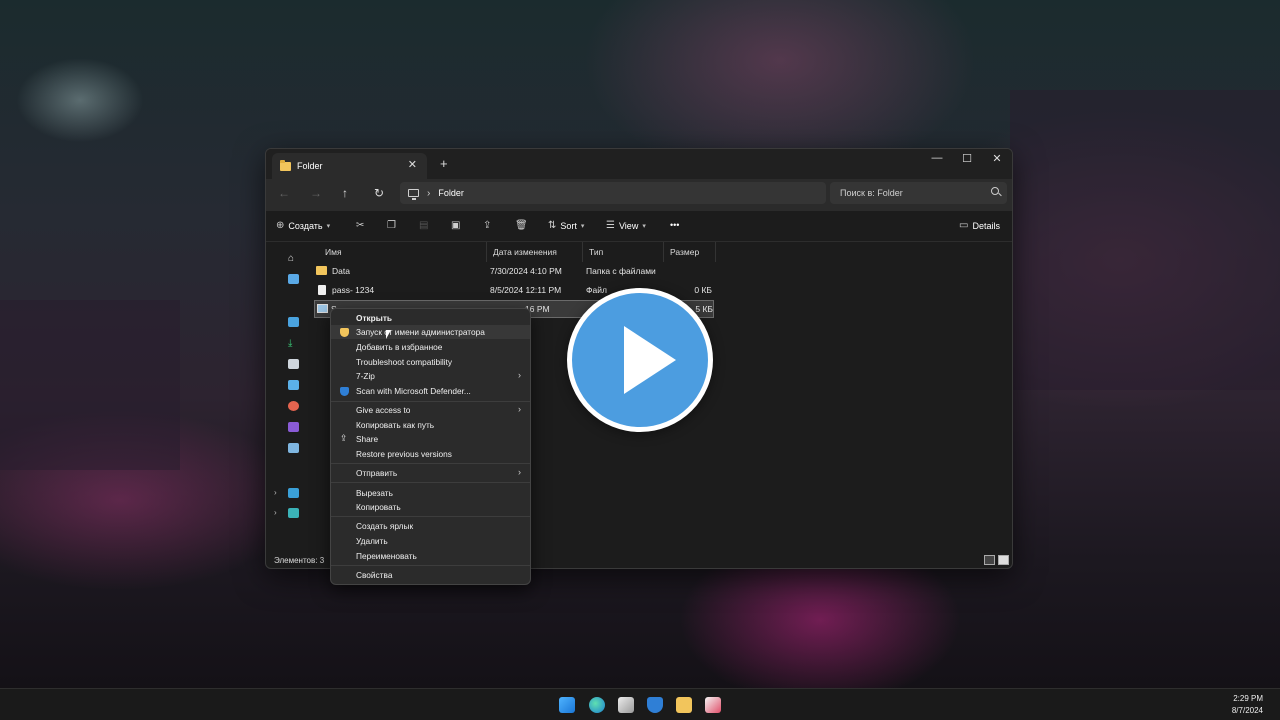 This screenshot has height=720, width=1280. What do you see at coordinates (403, 252) in the screenshot?
I see `column-header-name: Имя` at bounding box center [403, 252].